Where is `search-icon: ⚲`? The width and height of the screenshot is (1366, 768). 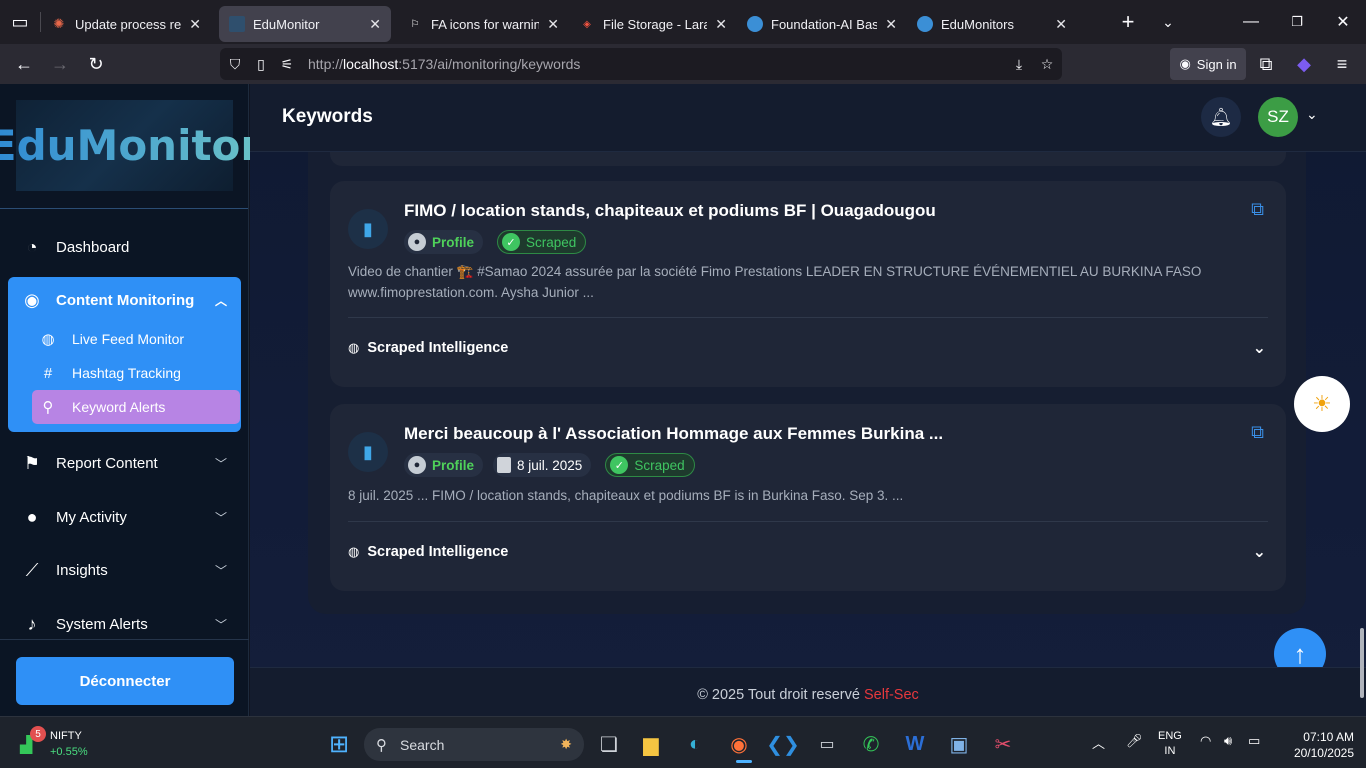 search-icon: ⚲ is located at coordinates (381, 745).